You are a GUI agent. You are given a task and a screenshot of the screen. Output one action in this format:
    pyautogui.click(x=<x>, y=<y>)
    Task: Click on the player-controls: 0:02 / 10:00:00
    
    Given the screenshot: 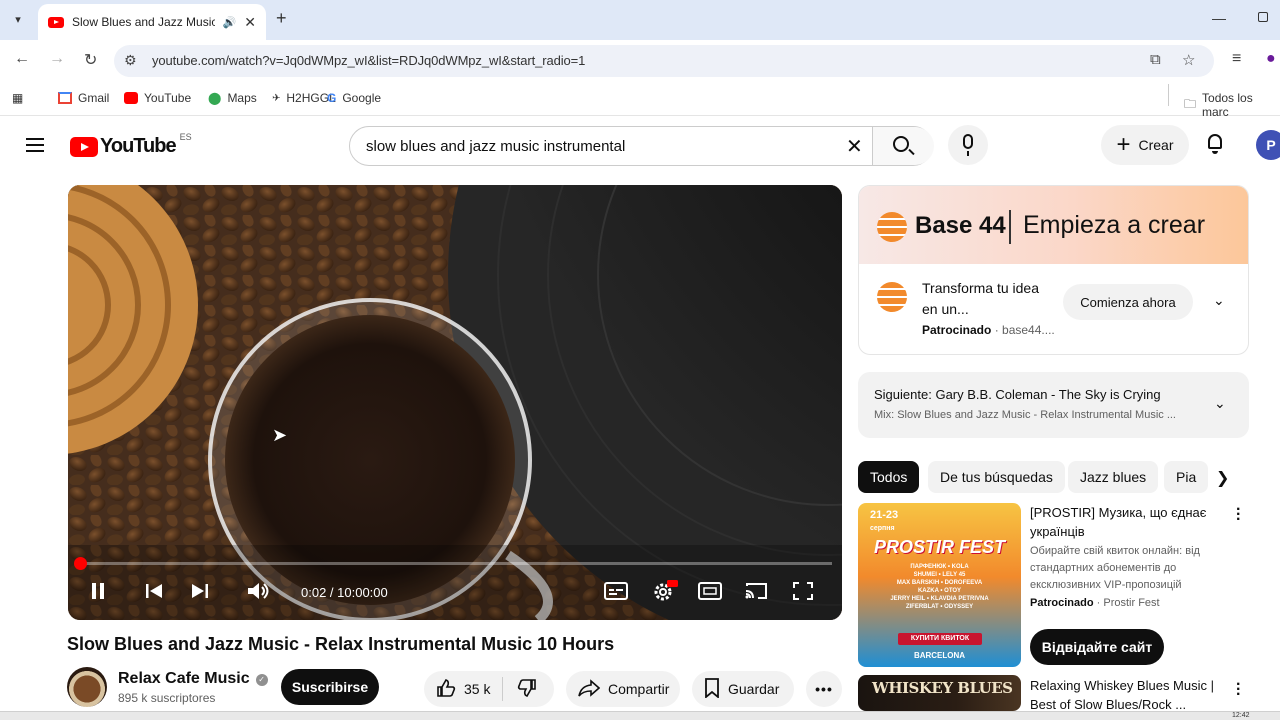 What is the action you would take?
    pyautogui.click(x=455, y=594)
    